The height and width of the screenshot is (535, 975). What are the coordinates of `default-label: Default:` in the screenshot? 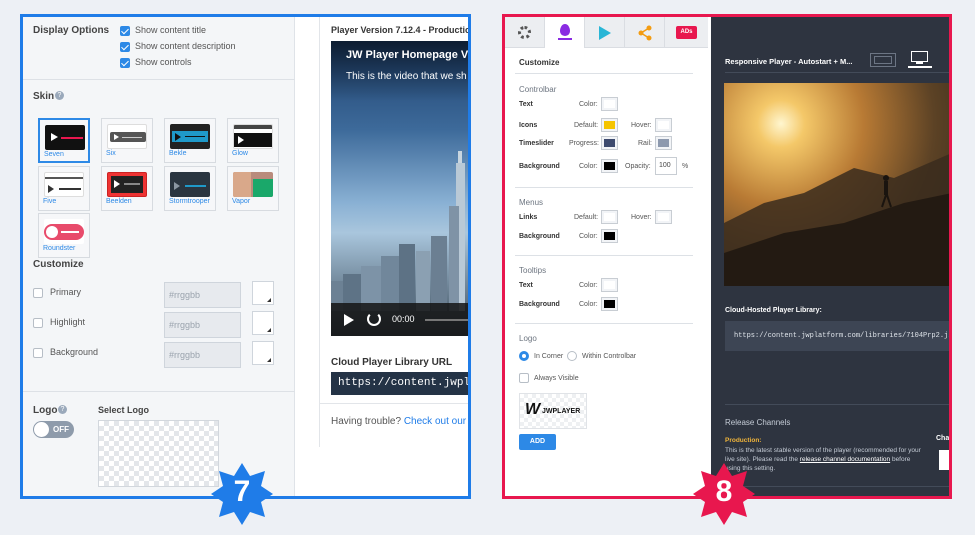 It's located at (586, 125).